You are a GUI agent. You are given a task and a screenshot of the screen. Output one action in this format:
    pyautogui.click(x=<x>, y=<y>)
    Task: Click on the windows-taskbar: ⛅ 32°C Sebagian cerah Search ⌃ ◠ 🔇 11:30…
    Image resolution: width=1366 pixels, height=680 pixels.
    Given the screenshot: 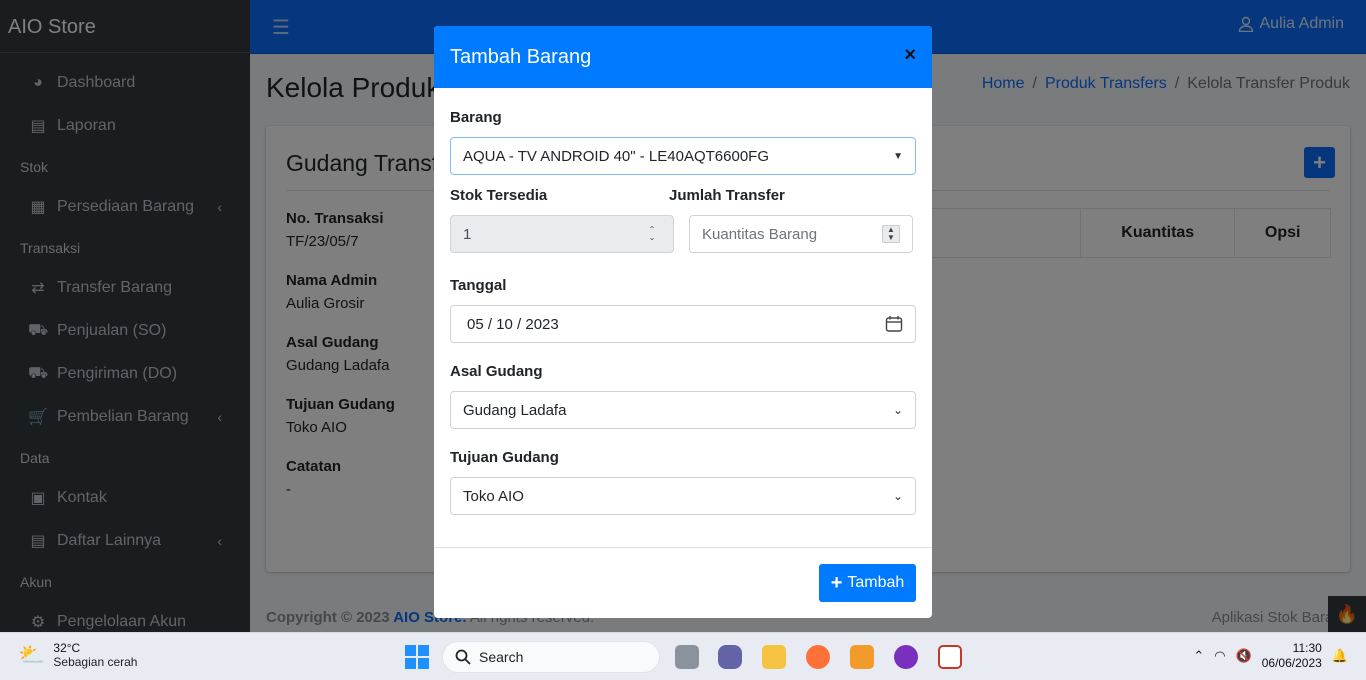 What is the action you would take?
    pyautogui.click(x=683, y=656)
    